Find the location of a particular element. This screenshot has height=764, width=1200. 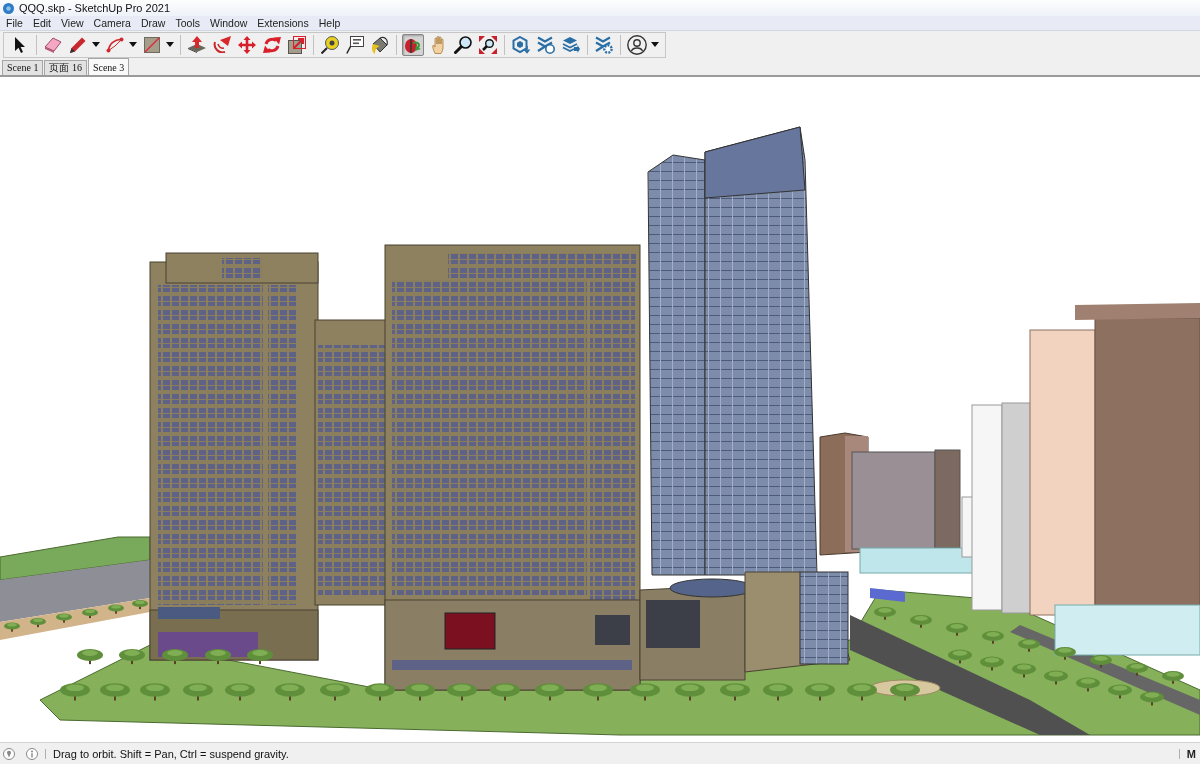

window-title: QQQ.skp - SketchUp Pro 2021 is located at coordinates (94, 8).